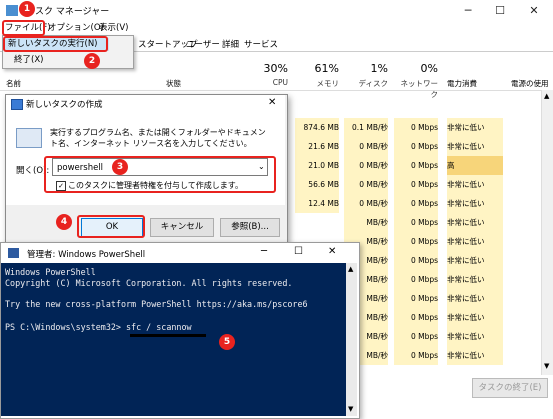  Describe the element at coordinates (261, 44) in the screenshot. I see `tab-services: サービス` at that location.